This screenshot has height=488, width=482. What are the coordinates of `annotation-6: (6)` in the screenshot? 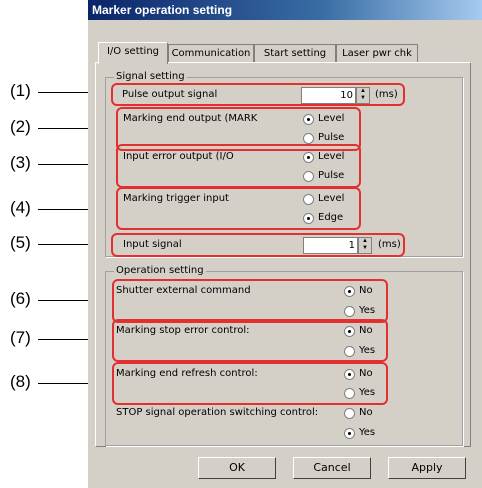 It's located at (20, 298).